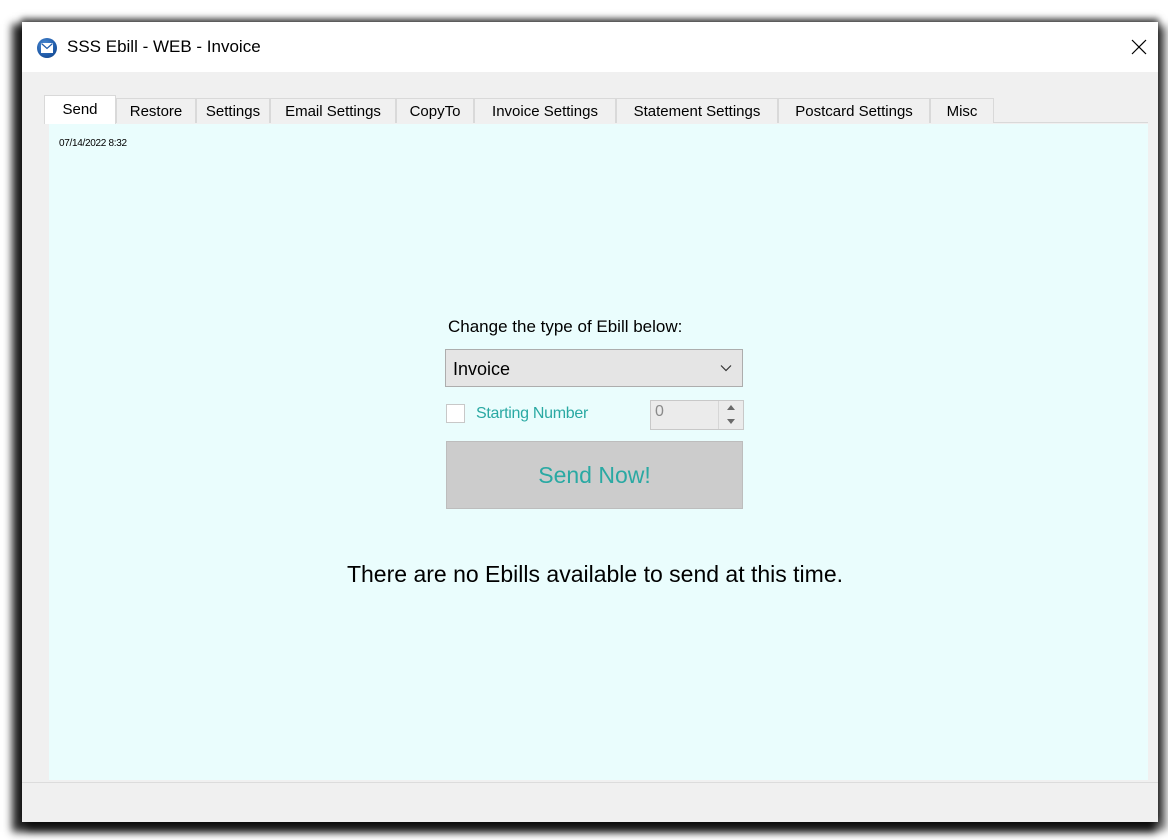  I want to click on stepper-up-button, so click(731, 408).